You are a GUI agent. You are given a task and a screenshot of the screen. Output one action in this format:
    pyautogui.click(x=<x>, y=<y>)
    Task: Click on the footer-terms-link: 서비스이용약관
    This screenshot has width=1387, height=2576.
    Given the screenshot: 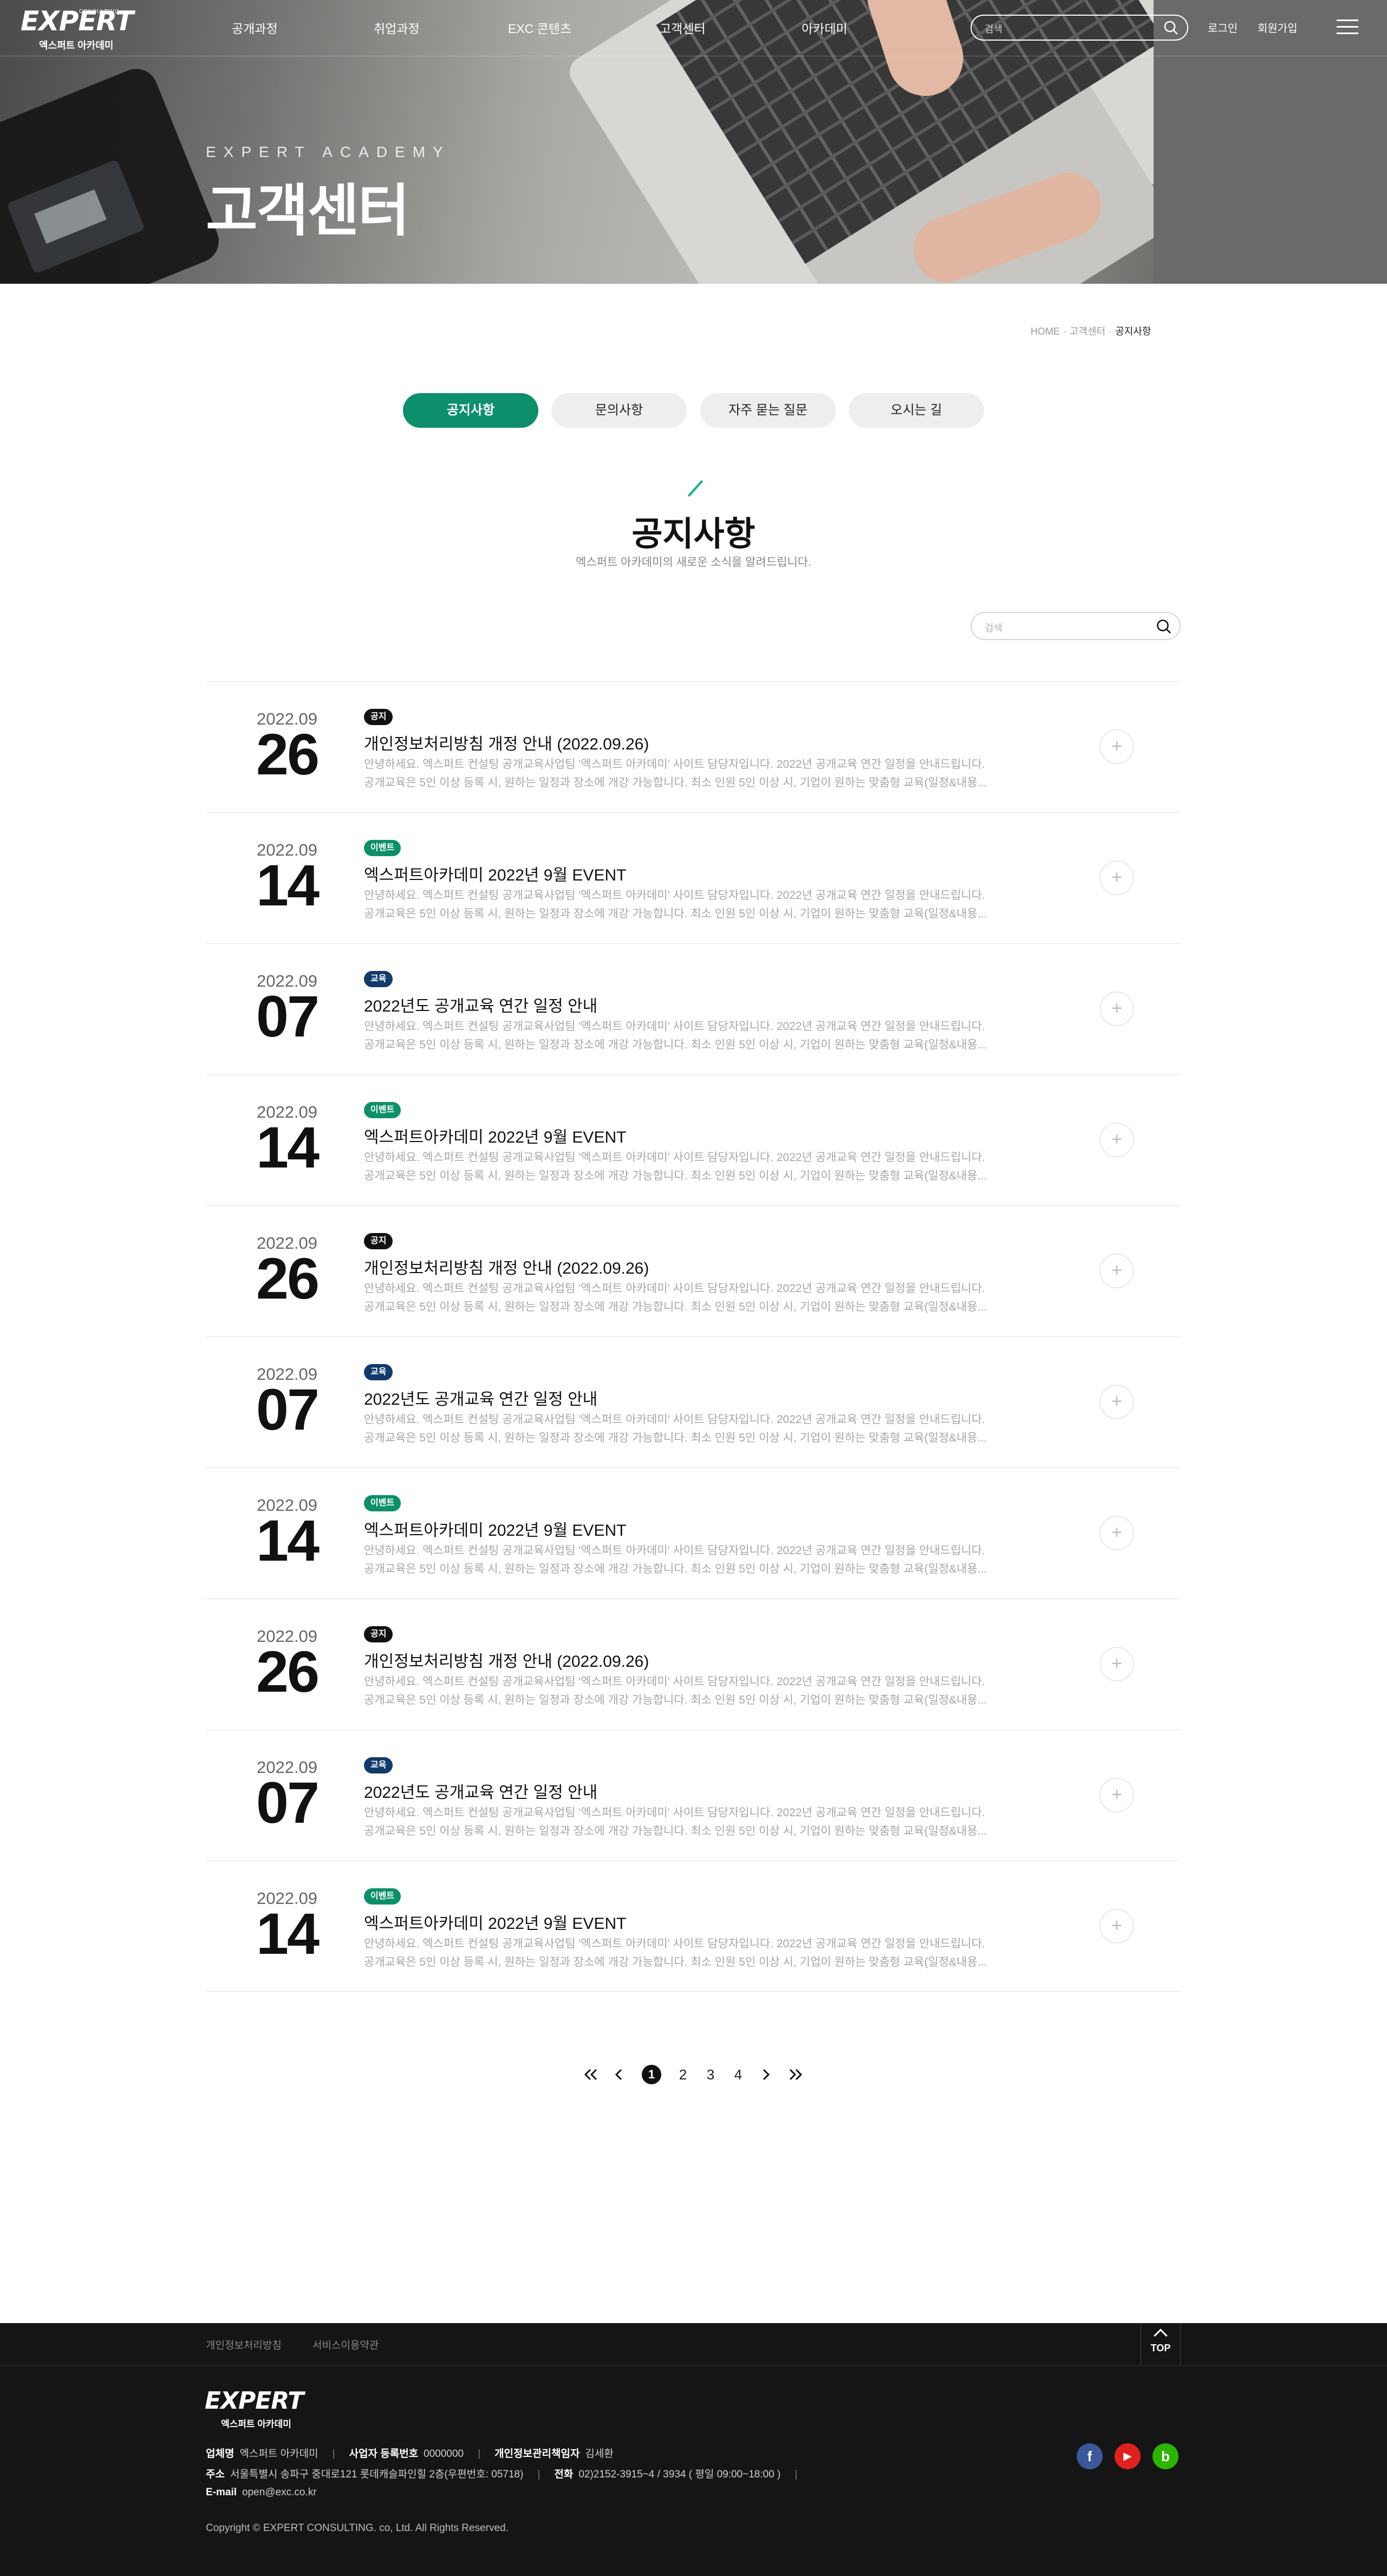 What is the action you would take?
    pyautogui.click(x=345, y=2344)
    